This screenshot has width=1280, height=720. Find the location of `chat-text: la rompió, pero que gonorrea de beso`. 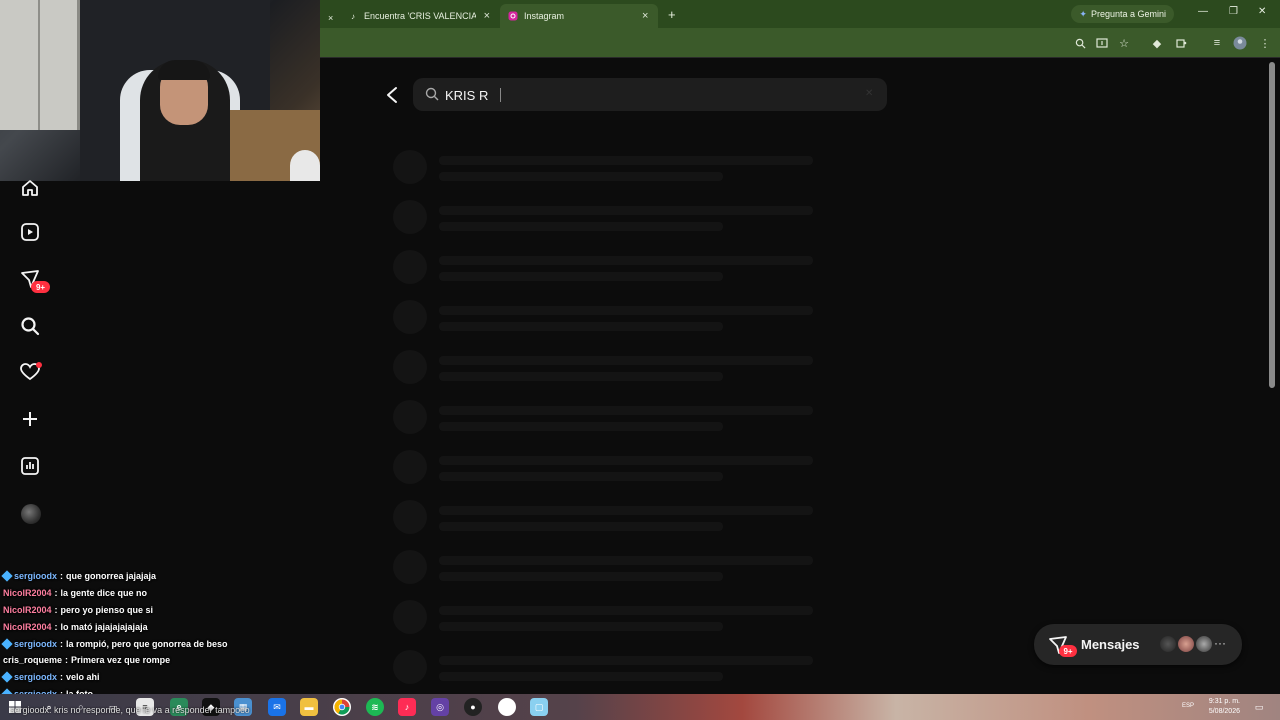

chat-text: la rompió, pero que gonorrea de beso is located at coordinates (147, 643).